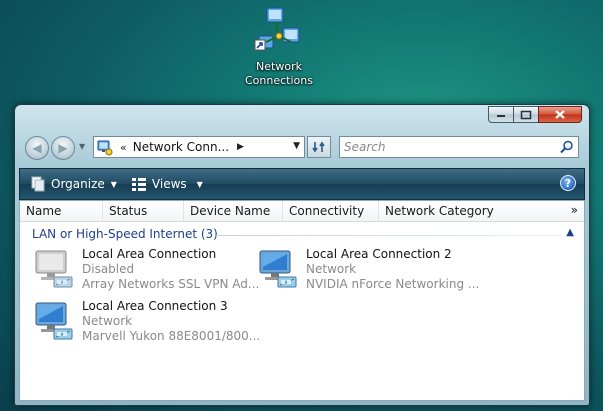 Image resolution: width=603 pixels, height=411 pixels. I want to click on column-header-name: Name, so click(61, 211).